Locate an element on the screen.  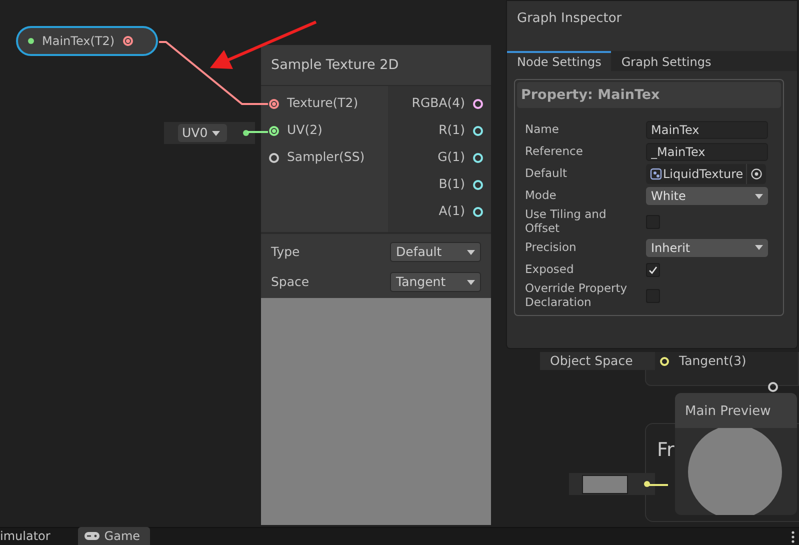
input-field: _MainTex is located at coordinates (707, 152).